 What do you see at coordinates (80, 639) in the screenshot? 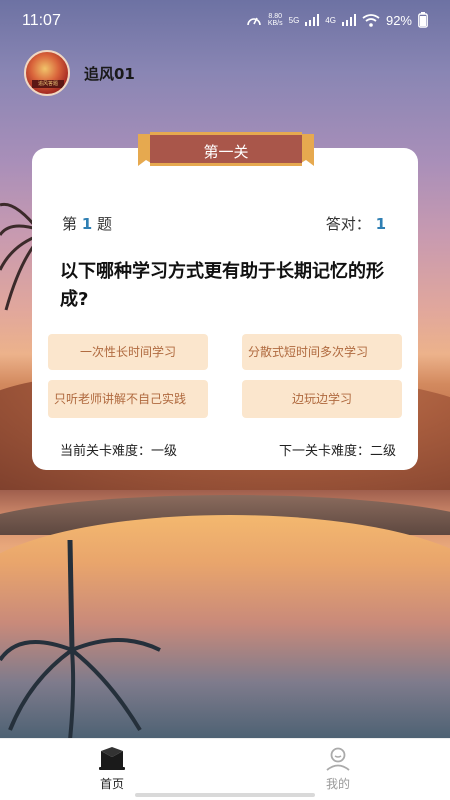
I see `palm-reflection-icon` at bounding box center [80, 639].